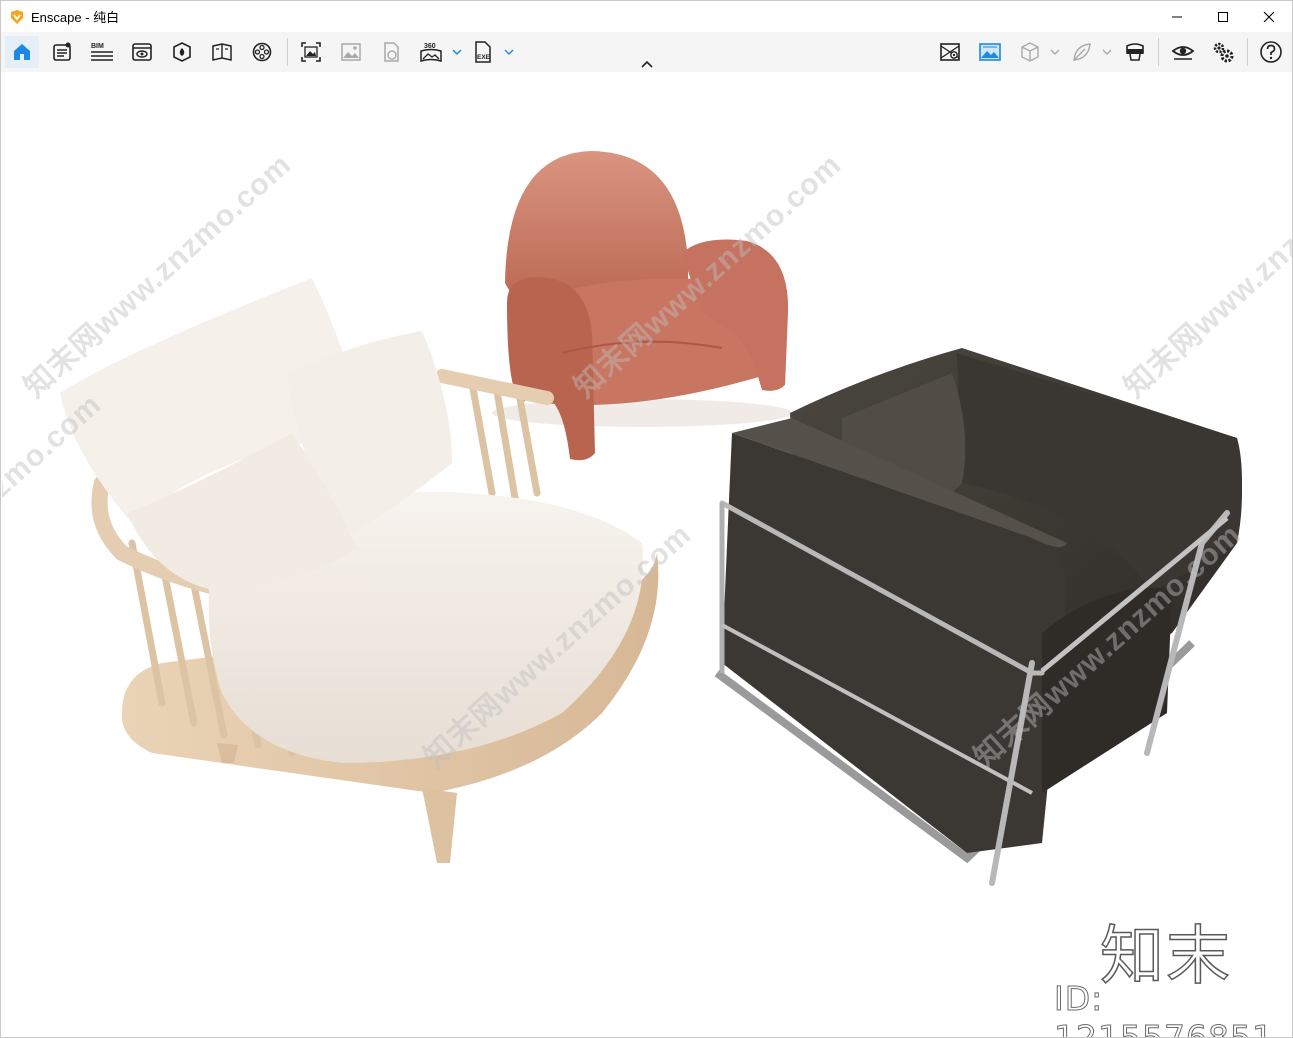  I want to click on chevron-up-icon, so click(647, 64).